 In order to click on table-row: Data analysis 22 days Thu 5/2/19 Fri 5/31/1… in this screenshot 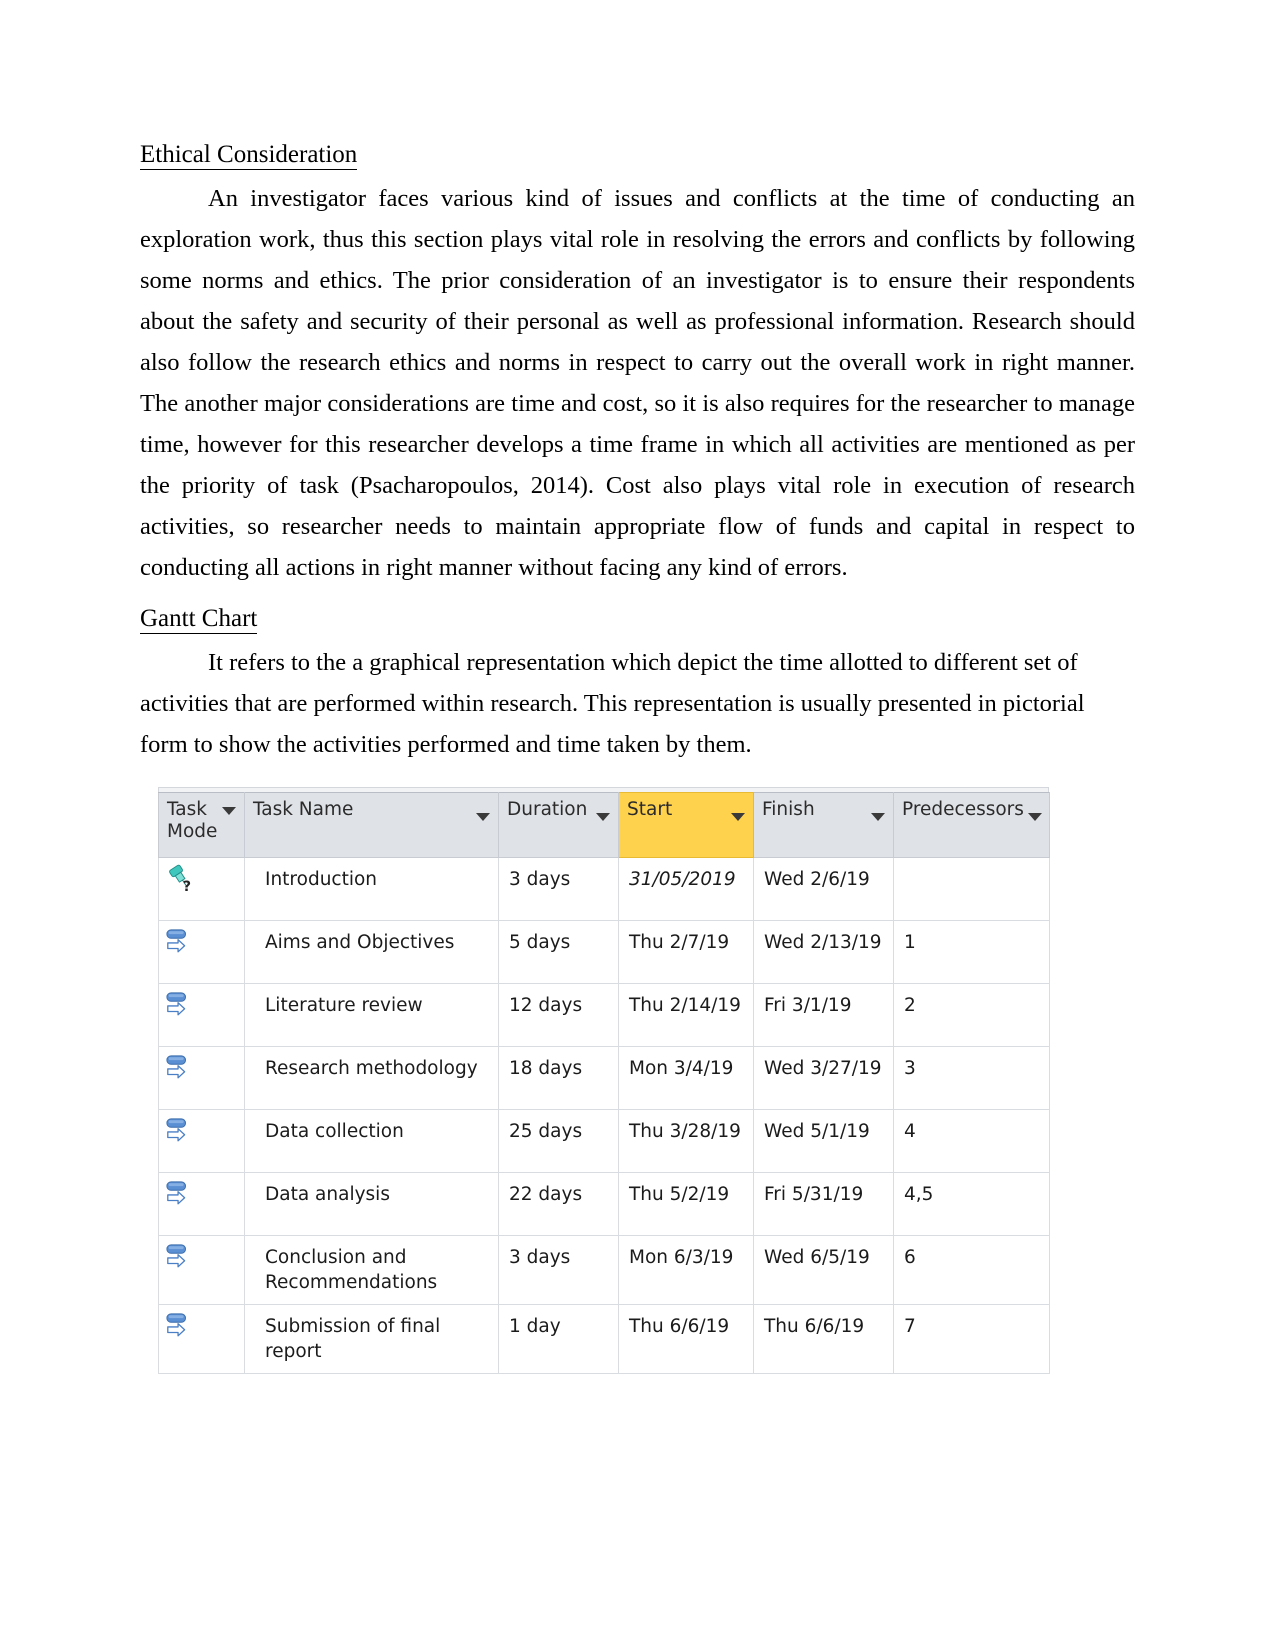, I will do `click(604, 1204)`.